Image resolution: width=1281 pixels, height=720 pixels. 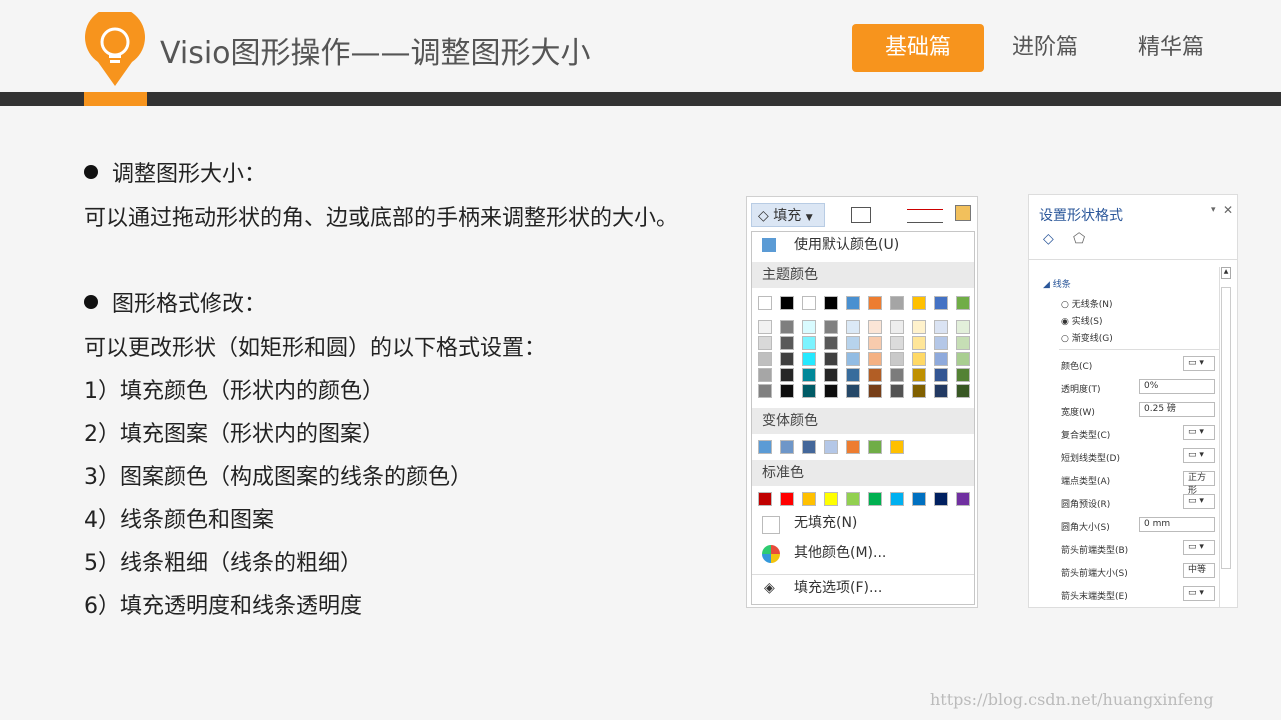 What do you see at coordinates (861, 215) in the screenshot?
I see `shape-icon` at bounding box center [861, 215].